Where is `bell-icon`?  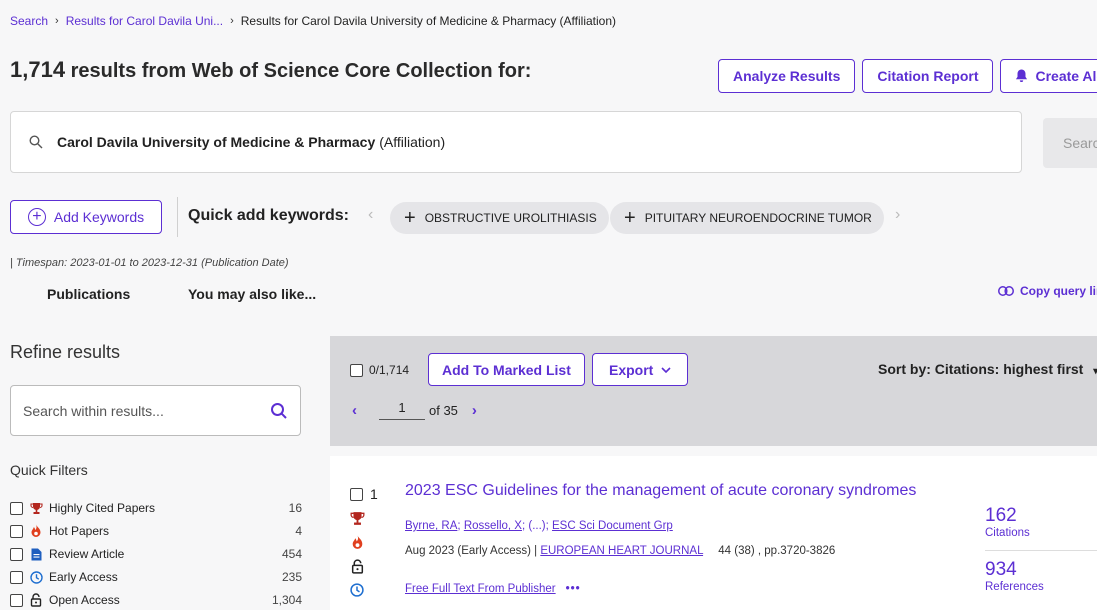
bell-icon is located at coordinates (1022, 76).